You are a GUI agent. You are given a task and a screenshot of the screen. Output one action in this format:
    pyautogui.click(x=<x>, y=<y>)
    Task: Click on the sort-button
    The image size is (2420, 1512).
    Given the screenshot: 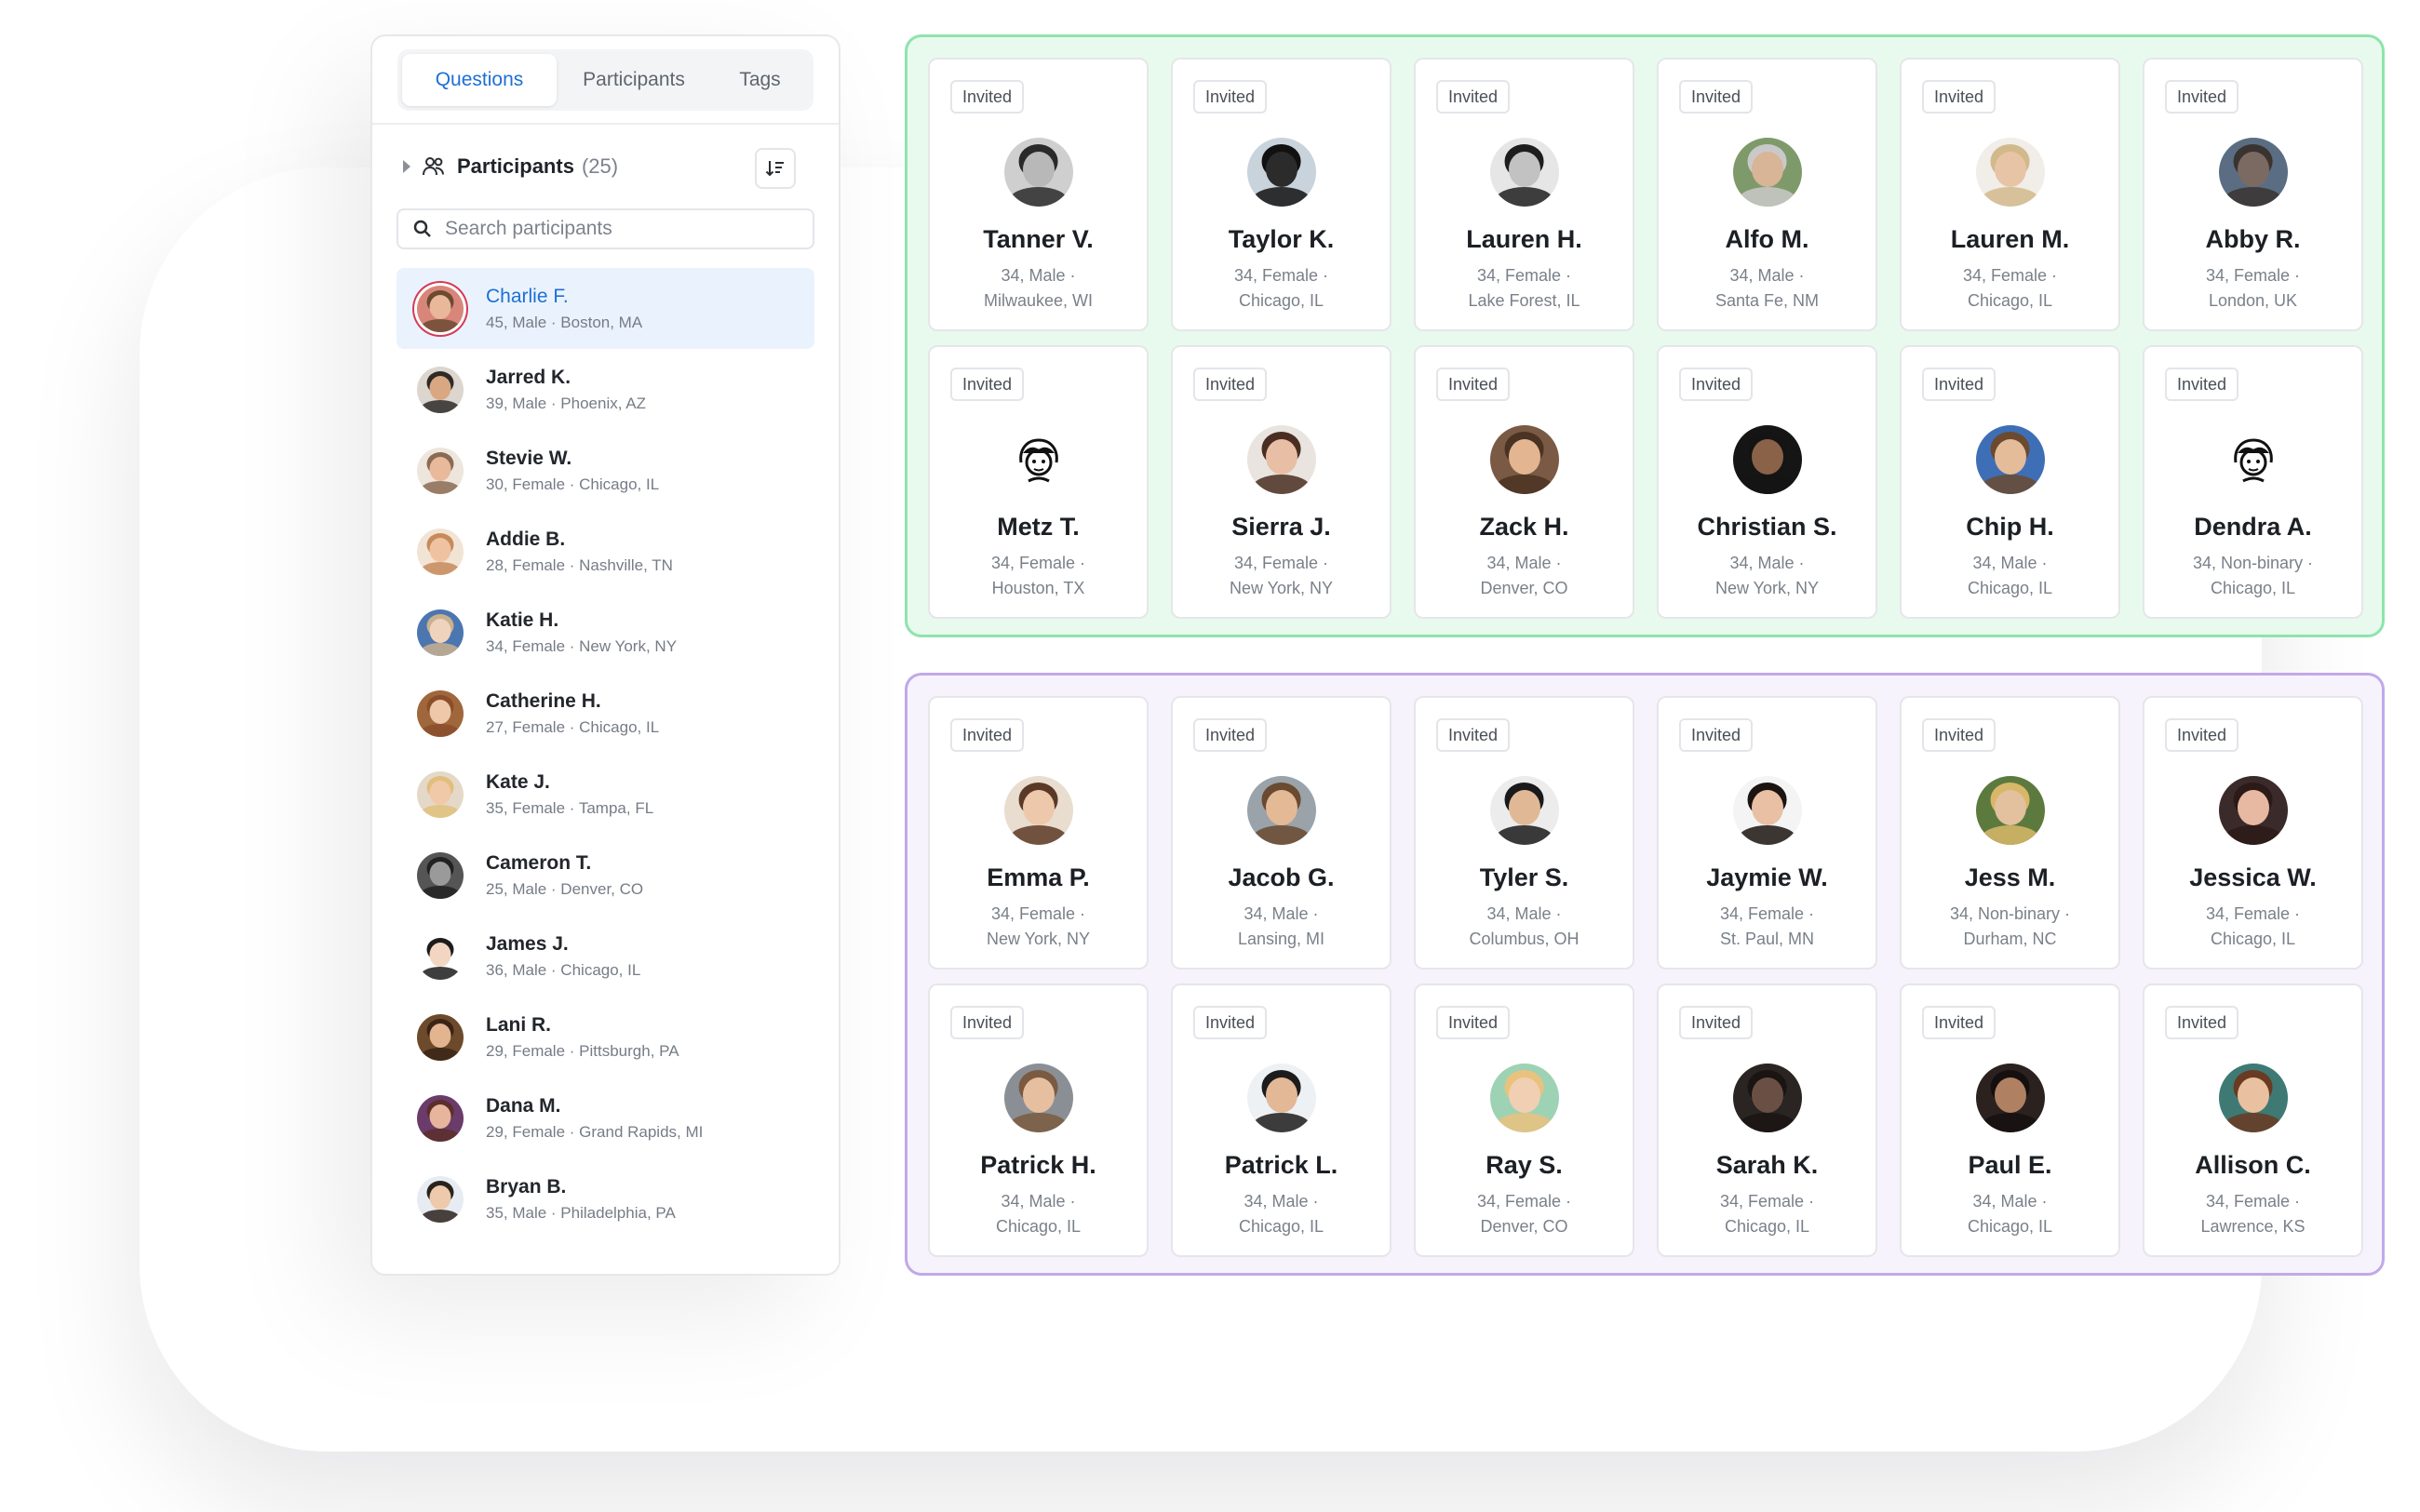 What is the action you would take?
    pyautogui.click(x=775, y=168)
    